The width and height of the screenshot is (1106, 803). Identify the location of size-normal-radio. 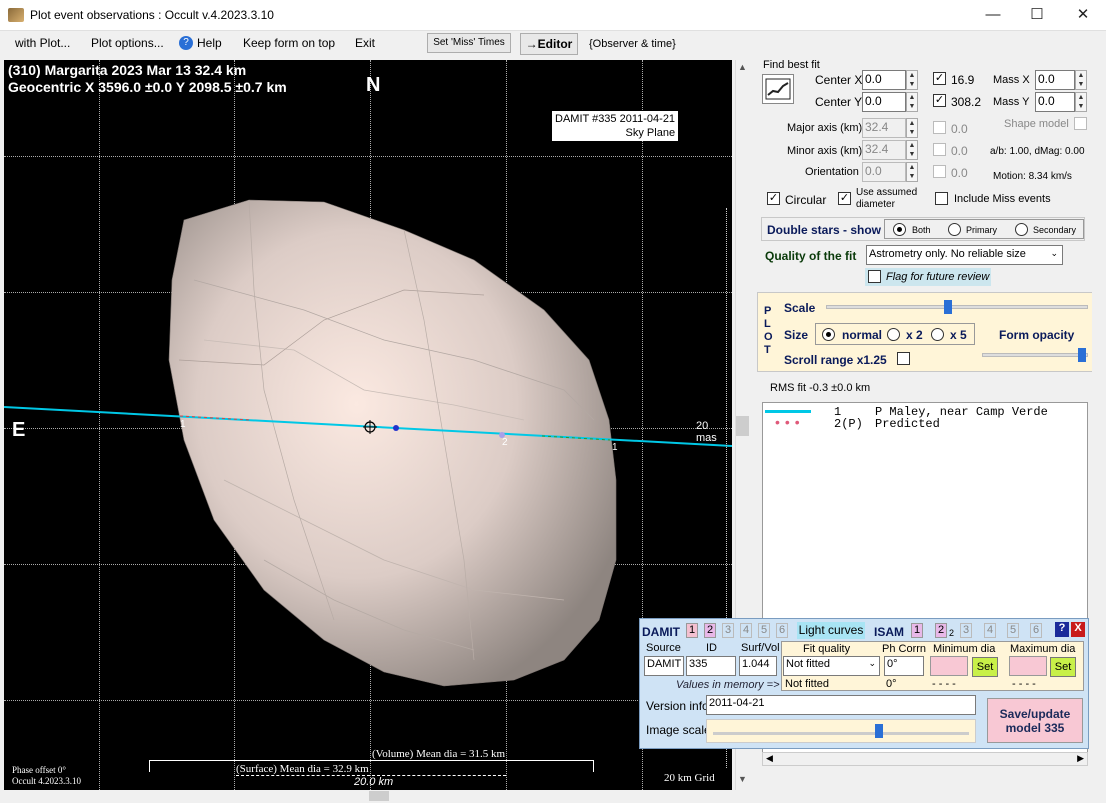
(828, 334).